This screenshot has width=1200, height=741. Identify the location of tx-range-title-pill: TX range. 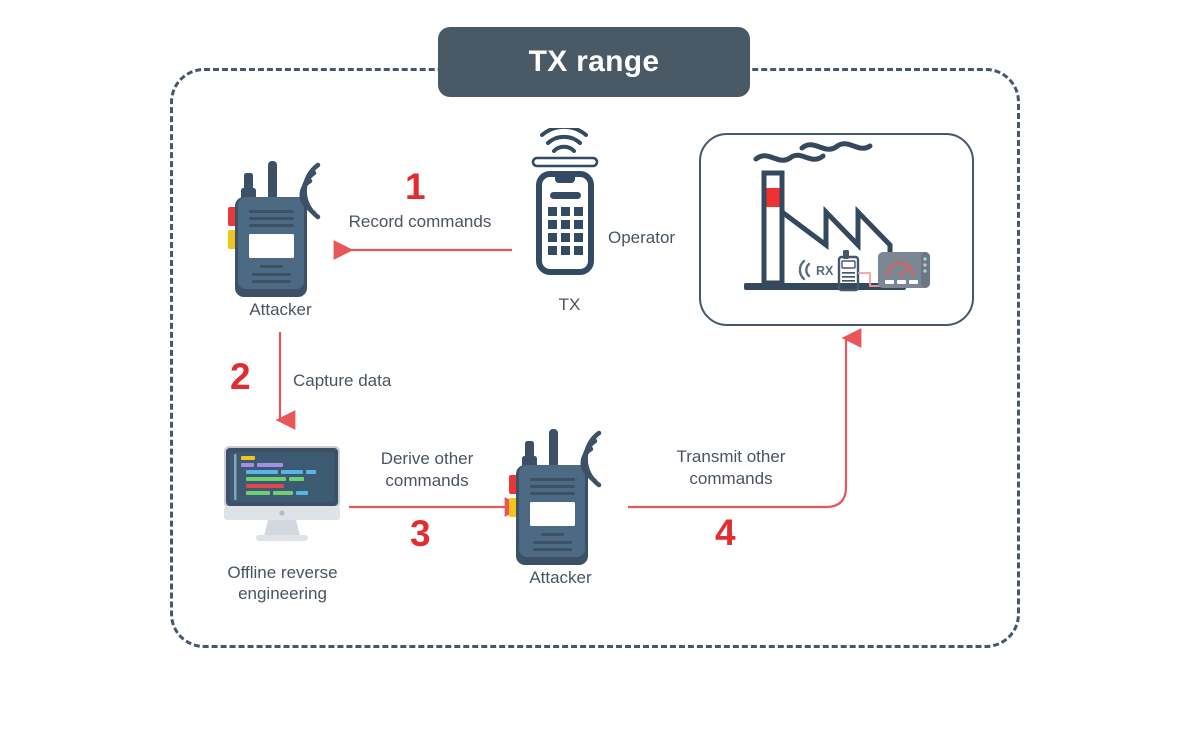
(594, 62).